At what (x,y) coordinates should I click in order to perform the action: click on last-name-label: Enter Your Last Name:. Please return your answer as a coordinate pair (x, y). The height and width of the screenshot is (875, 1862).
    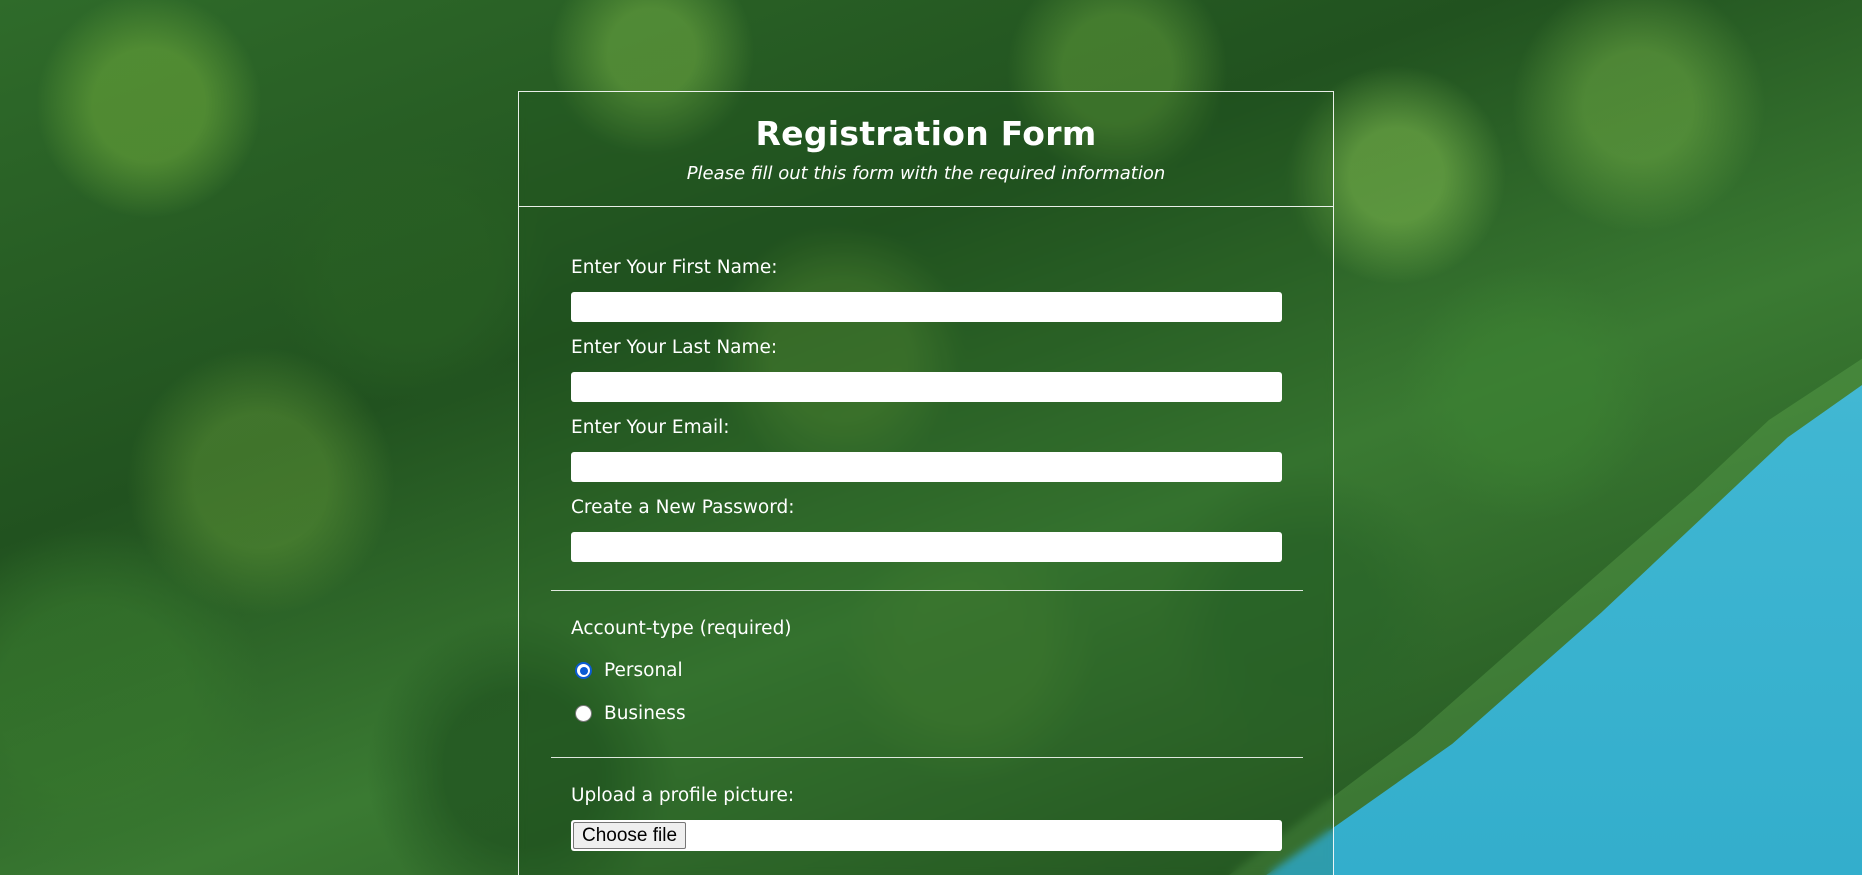
    Looking at the image, I should click on (674, 347).